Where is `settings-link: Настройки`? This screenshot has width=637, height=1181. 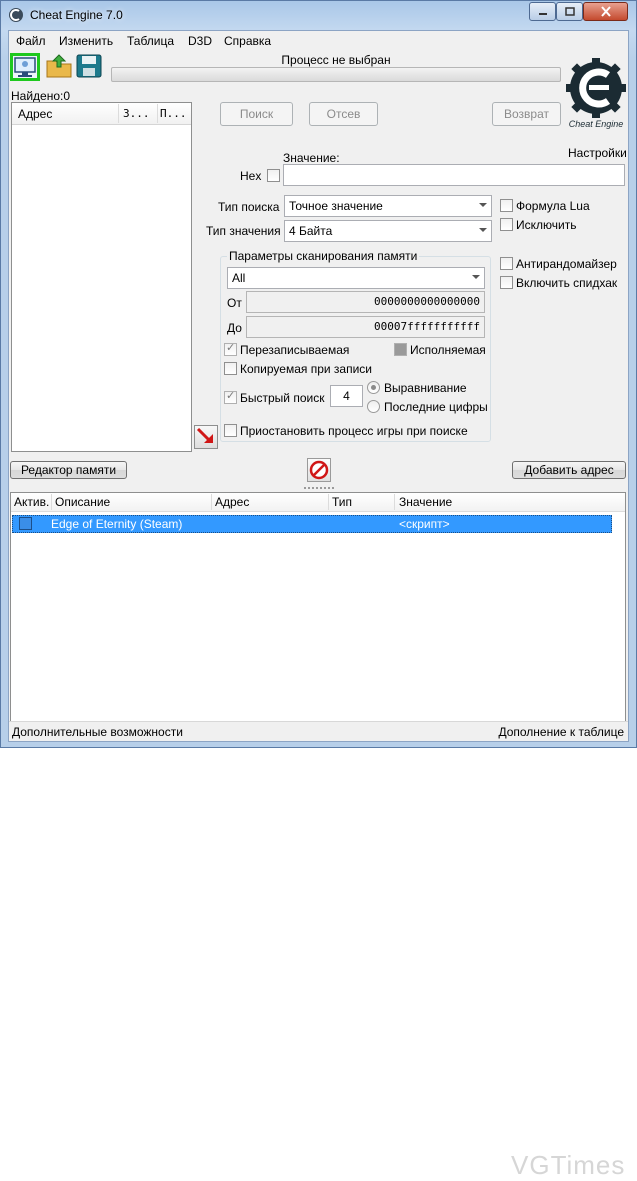
settings-link: Настройки is located at coordinates (597, 153).